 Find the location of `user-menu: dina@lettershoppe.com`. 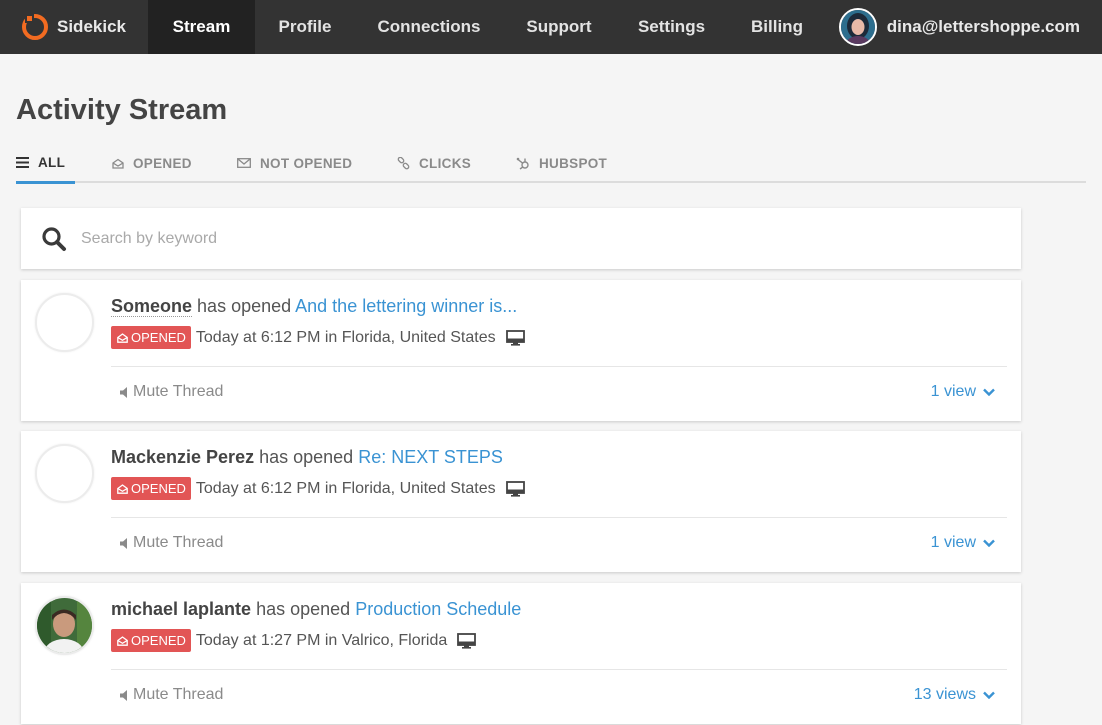

user-menu: dina@lettershoppe.com is located at coordinates (970, 27).